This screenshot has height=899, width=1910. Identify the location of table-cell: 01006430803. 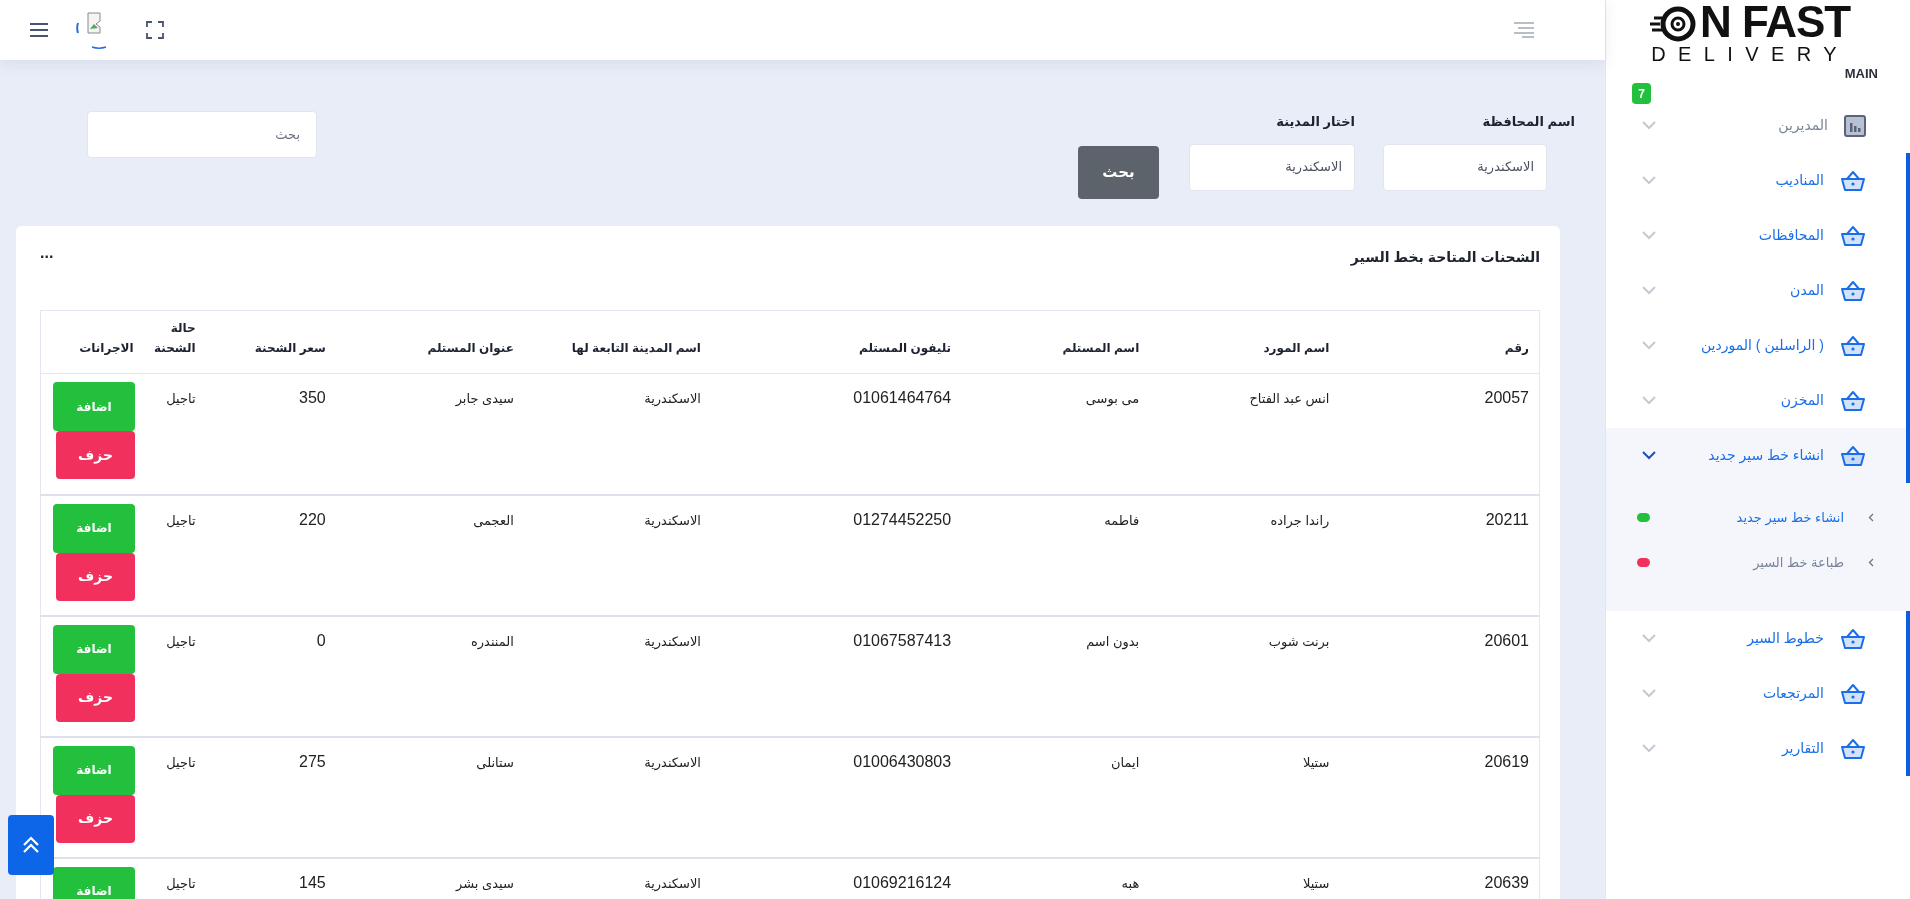
(902, 761).